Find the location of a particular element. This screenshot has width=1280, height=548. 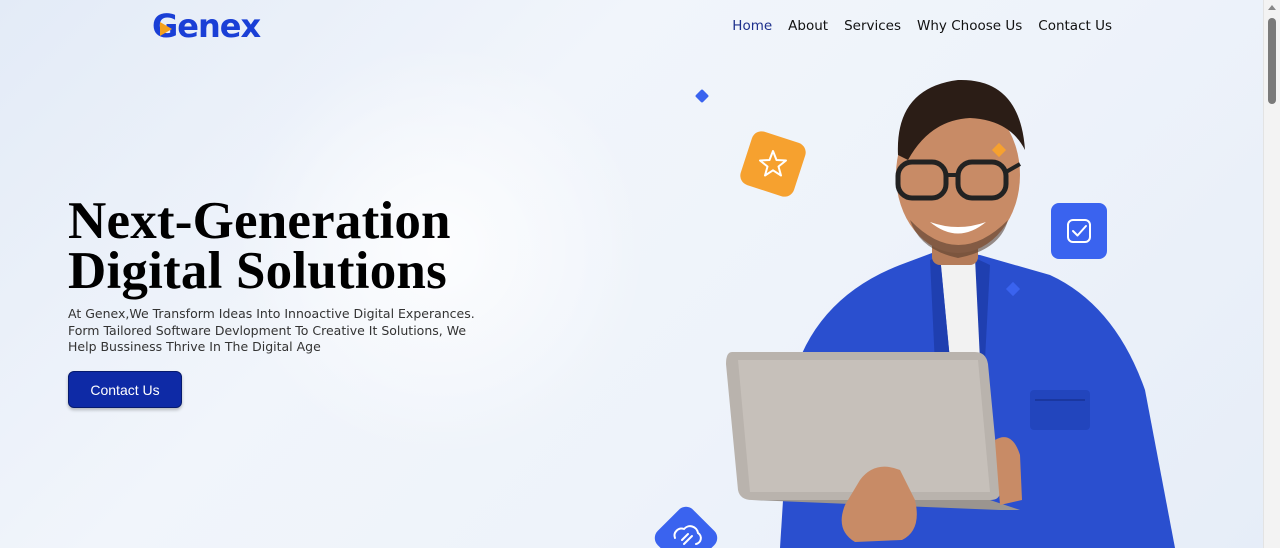

hero-title: Next-Generation Digital Solutions is located at coordinates (259, 246).